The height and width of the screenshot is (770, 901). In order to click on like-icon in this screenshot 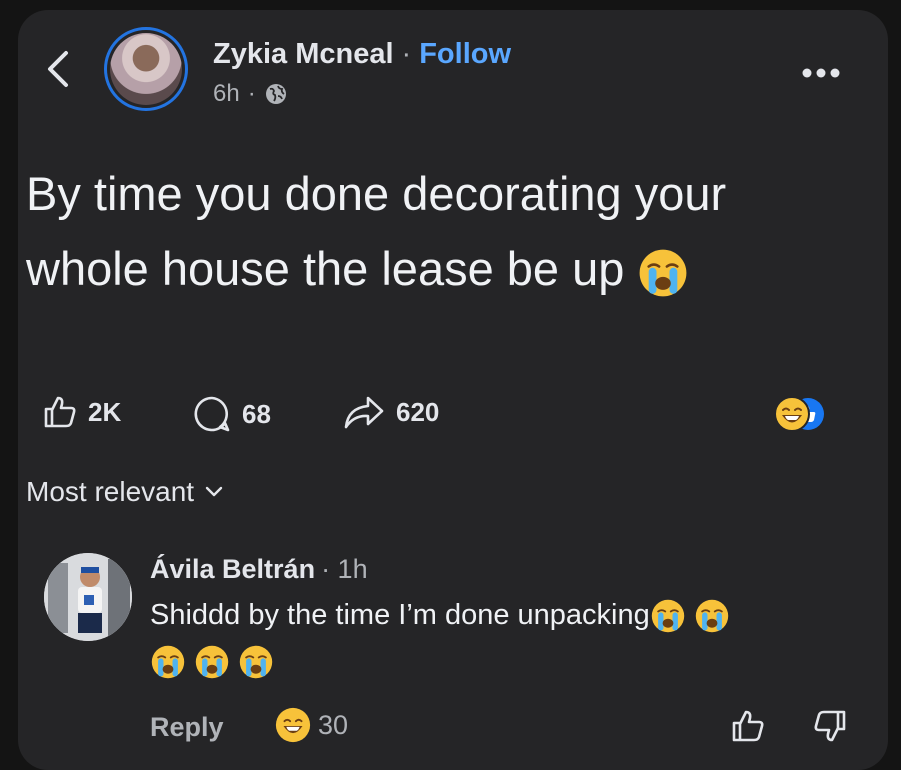, I will do `click(60, 412)`.